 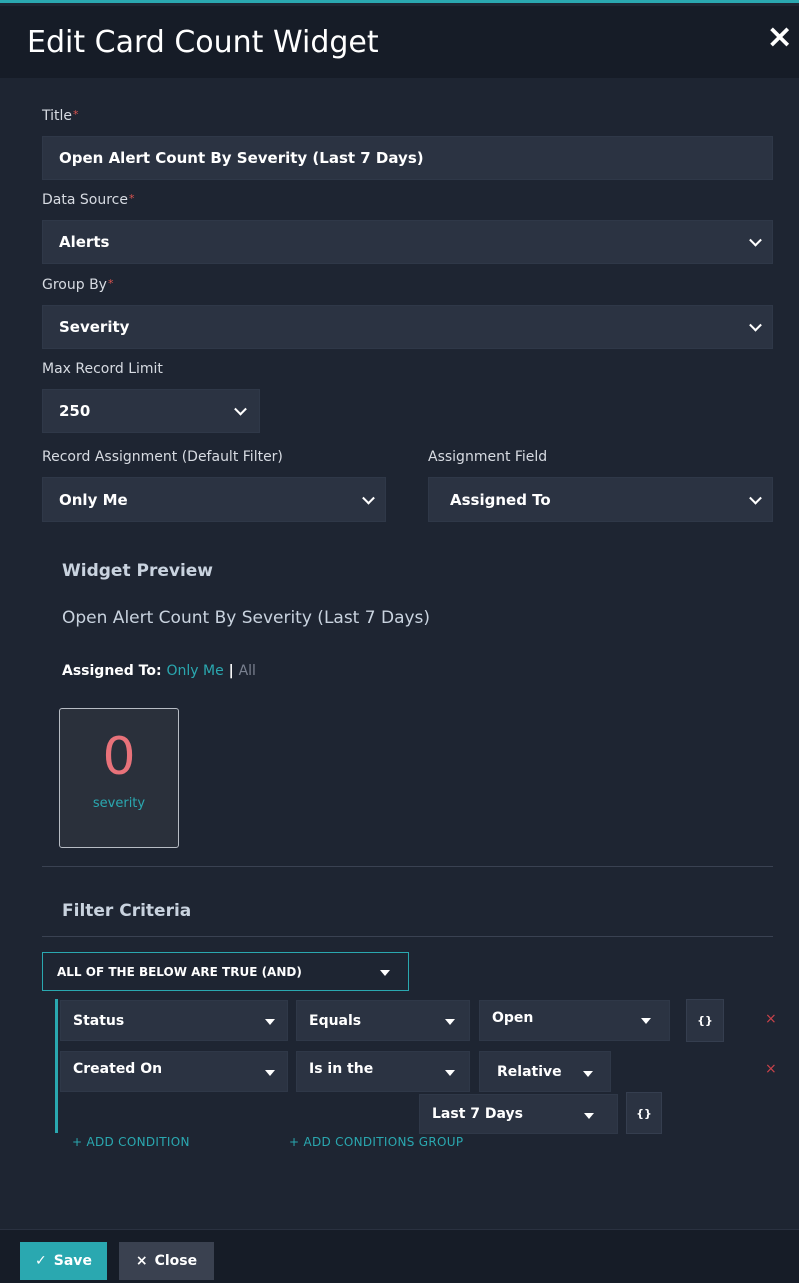 I want to click on max-record-value: 250, so click(x=75, y=411).